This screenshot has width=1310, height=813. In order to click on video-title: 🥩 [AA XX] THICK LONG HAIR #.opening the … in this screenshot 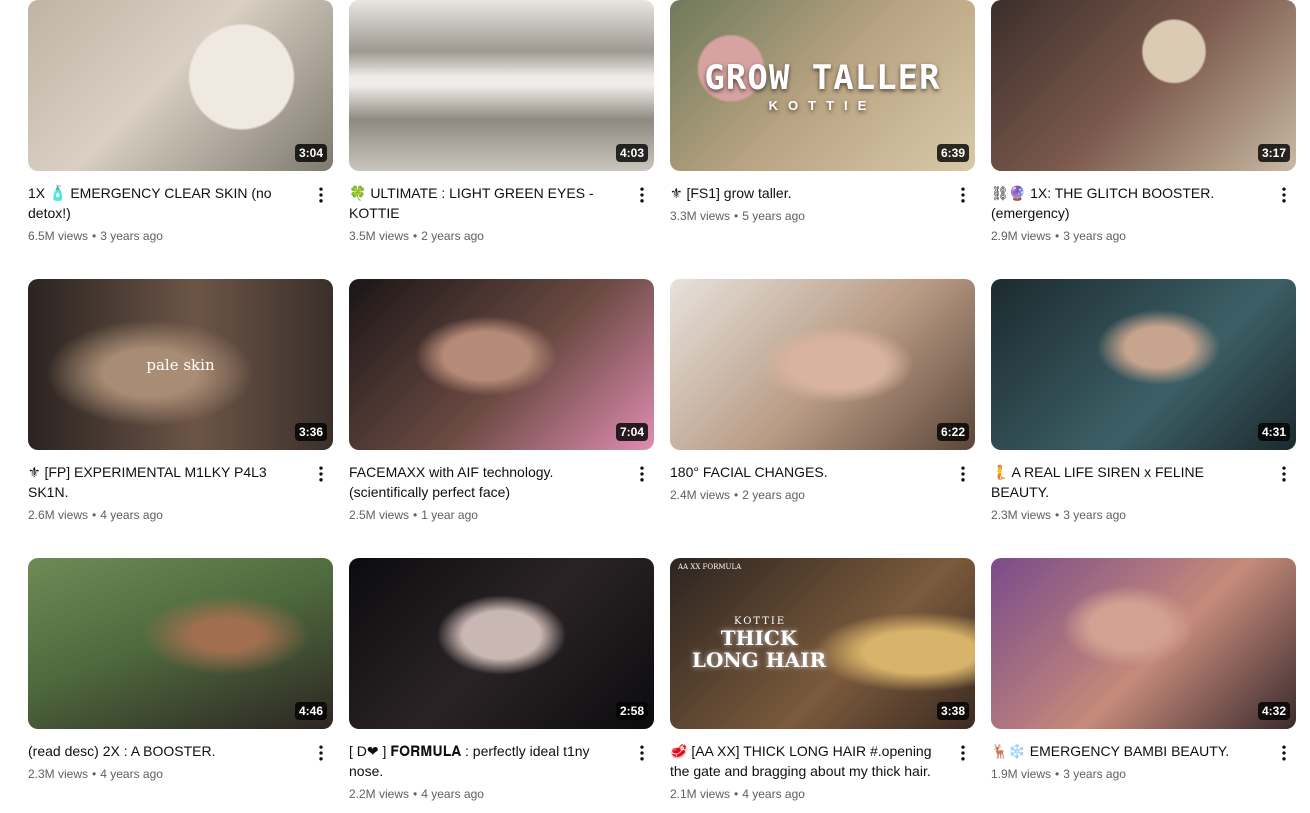, I will do `click(805, 761)`.